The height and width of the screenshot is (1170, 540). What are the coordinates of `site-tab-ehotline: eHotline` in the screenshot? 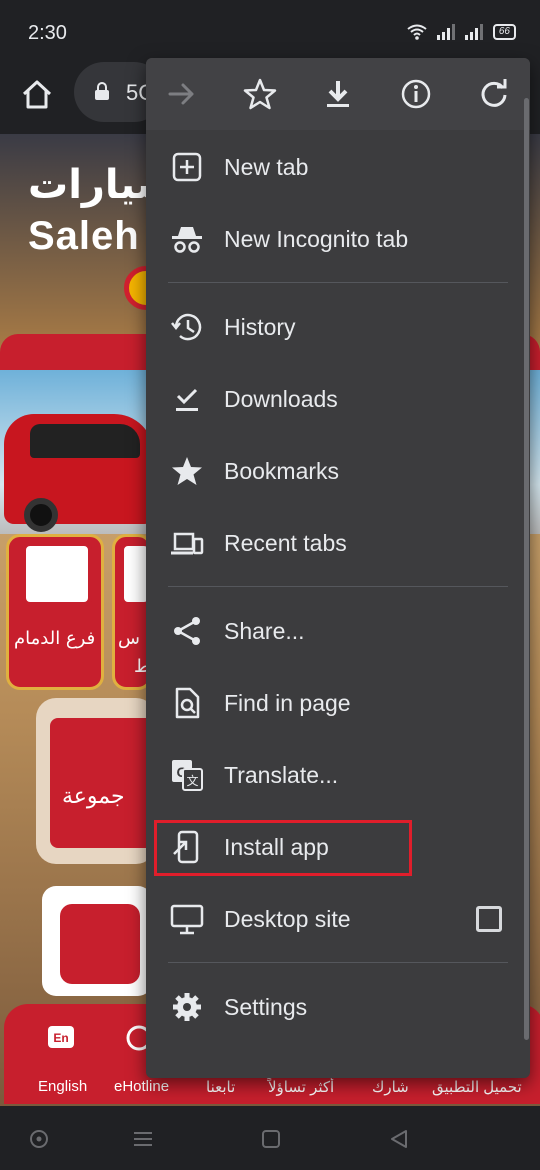 It's located at (141, 1086).